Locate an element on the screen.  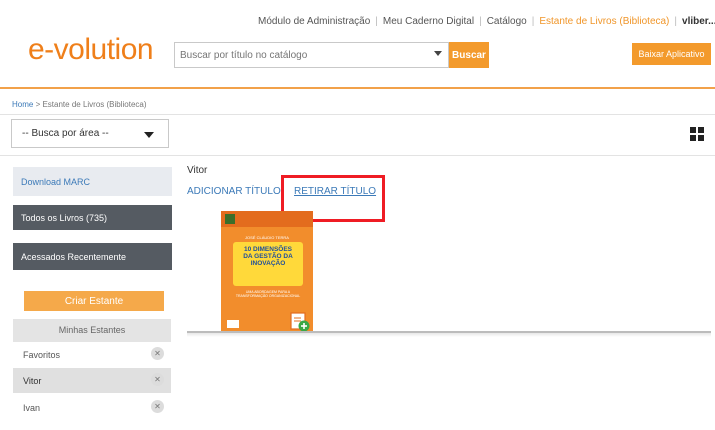
shelf-item-favoritos: Favoritos ✕ is located at coordinates (92, 354).